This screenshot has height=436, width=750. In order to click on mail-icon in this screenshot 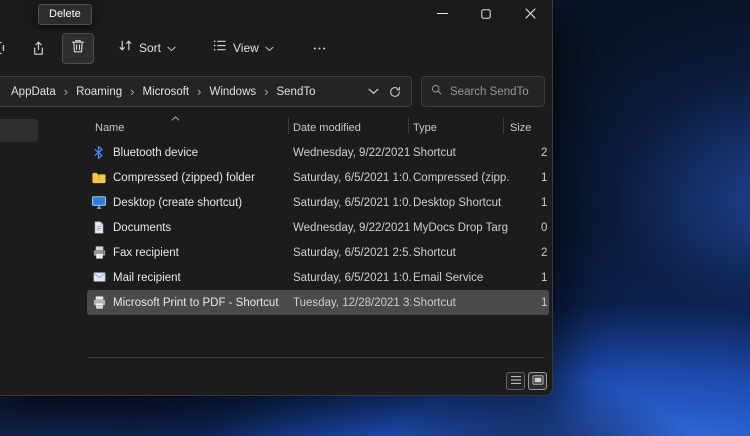, I will do `click(99, 277)`.